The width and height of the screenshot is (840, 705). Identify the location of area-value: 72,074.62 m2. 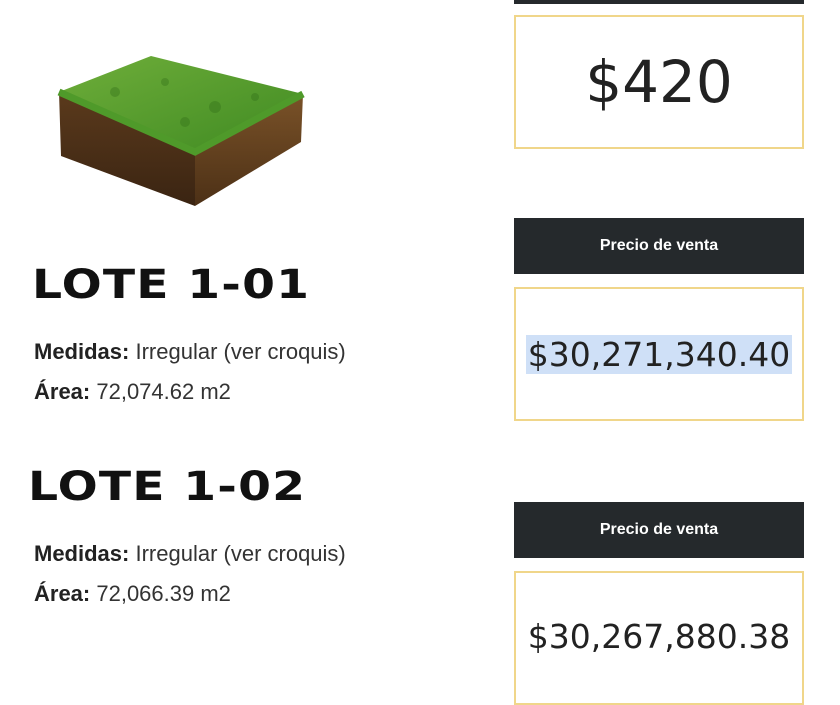
(160, 391).